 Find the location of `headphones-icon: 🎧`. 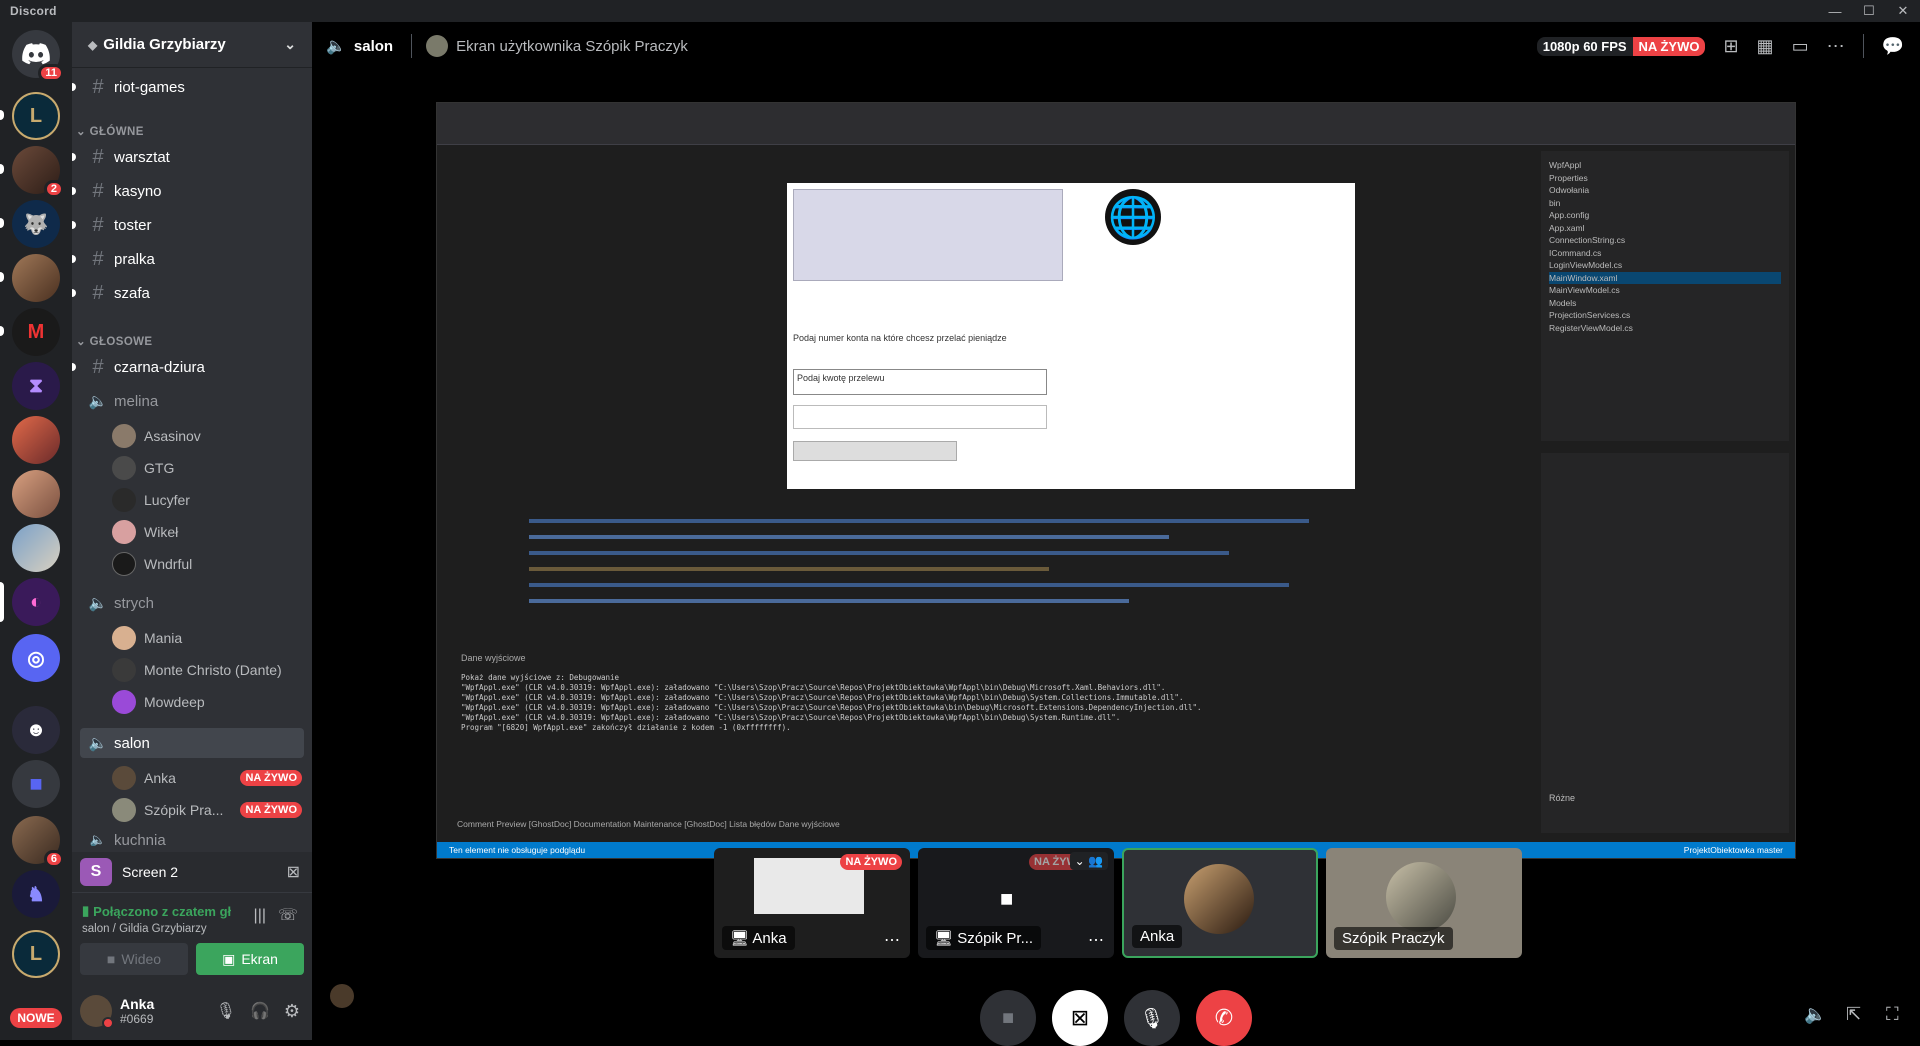

headphones-icon: 🎧 is located at coordinates (260, 1011).